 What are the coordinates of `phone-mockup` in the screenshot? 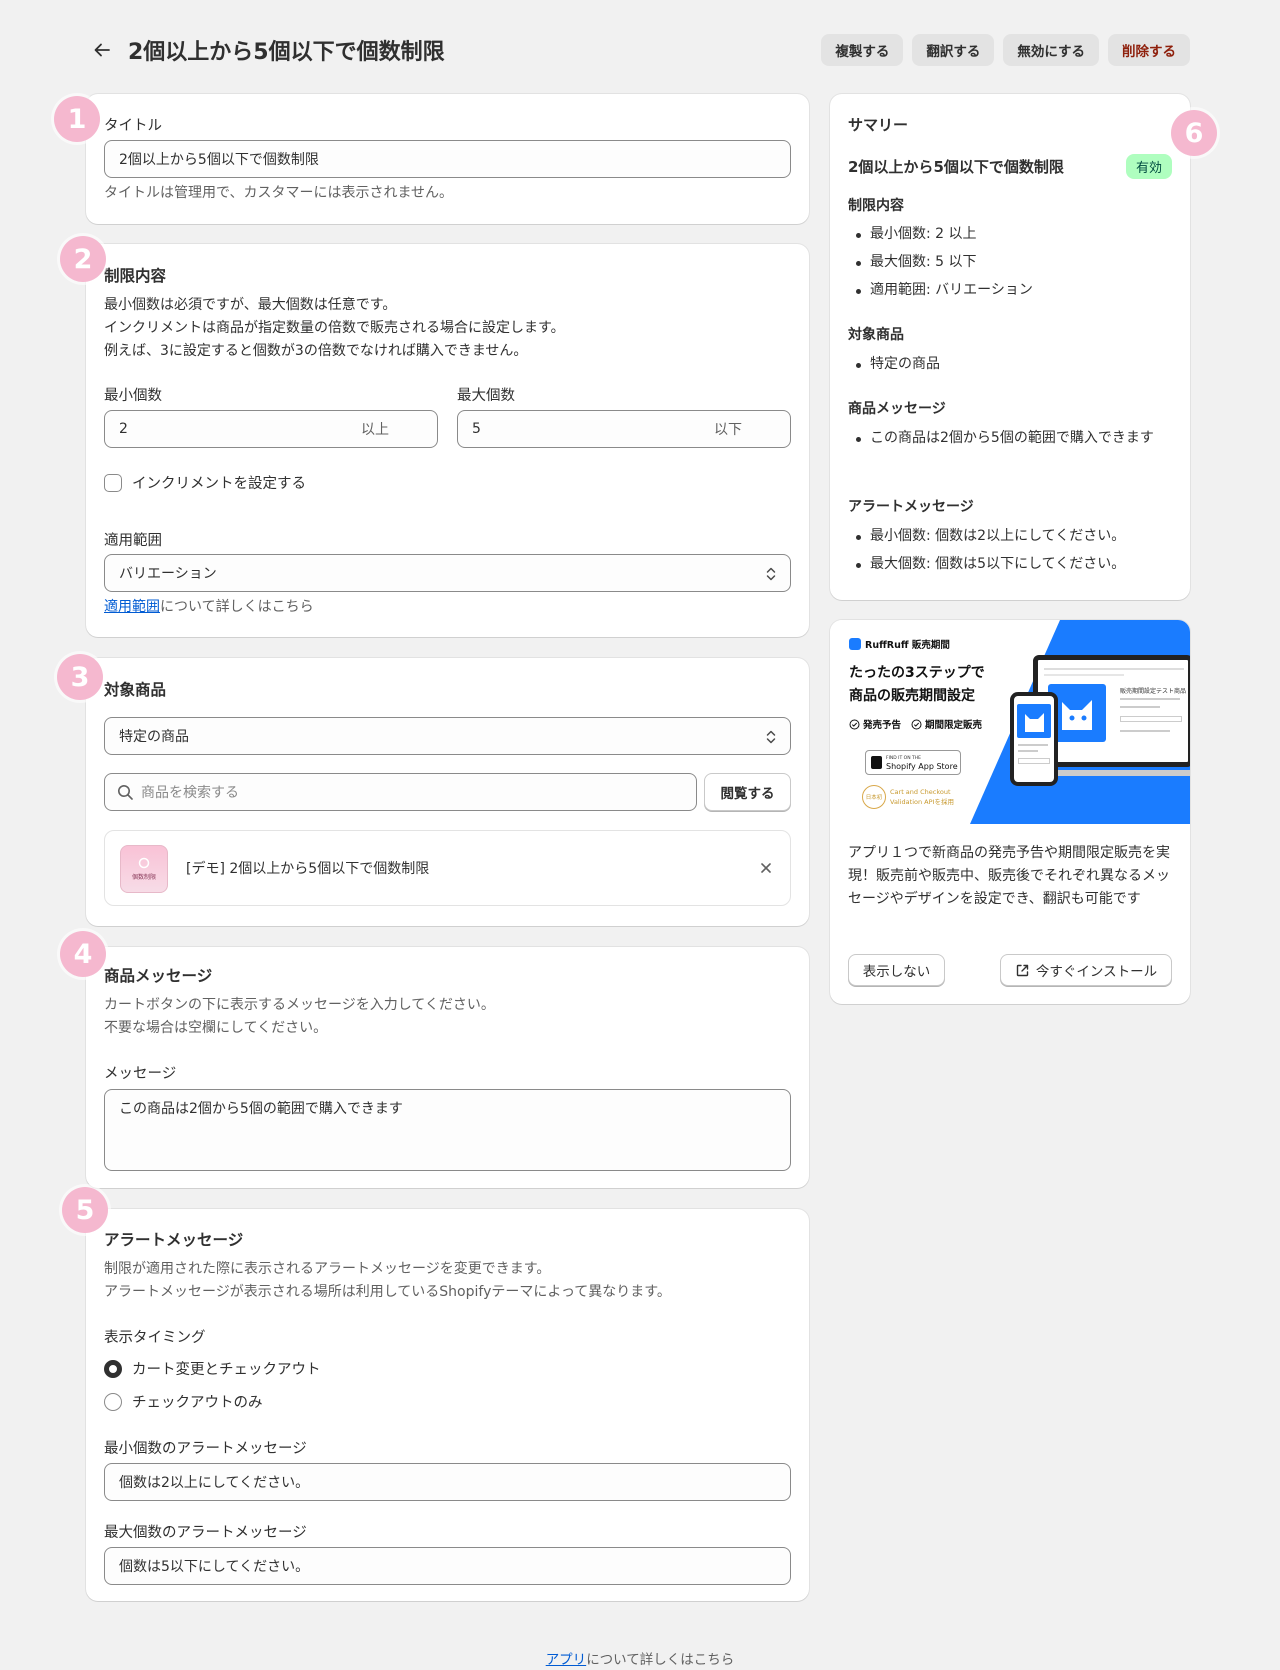 It's located at (1034, 739).